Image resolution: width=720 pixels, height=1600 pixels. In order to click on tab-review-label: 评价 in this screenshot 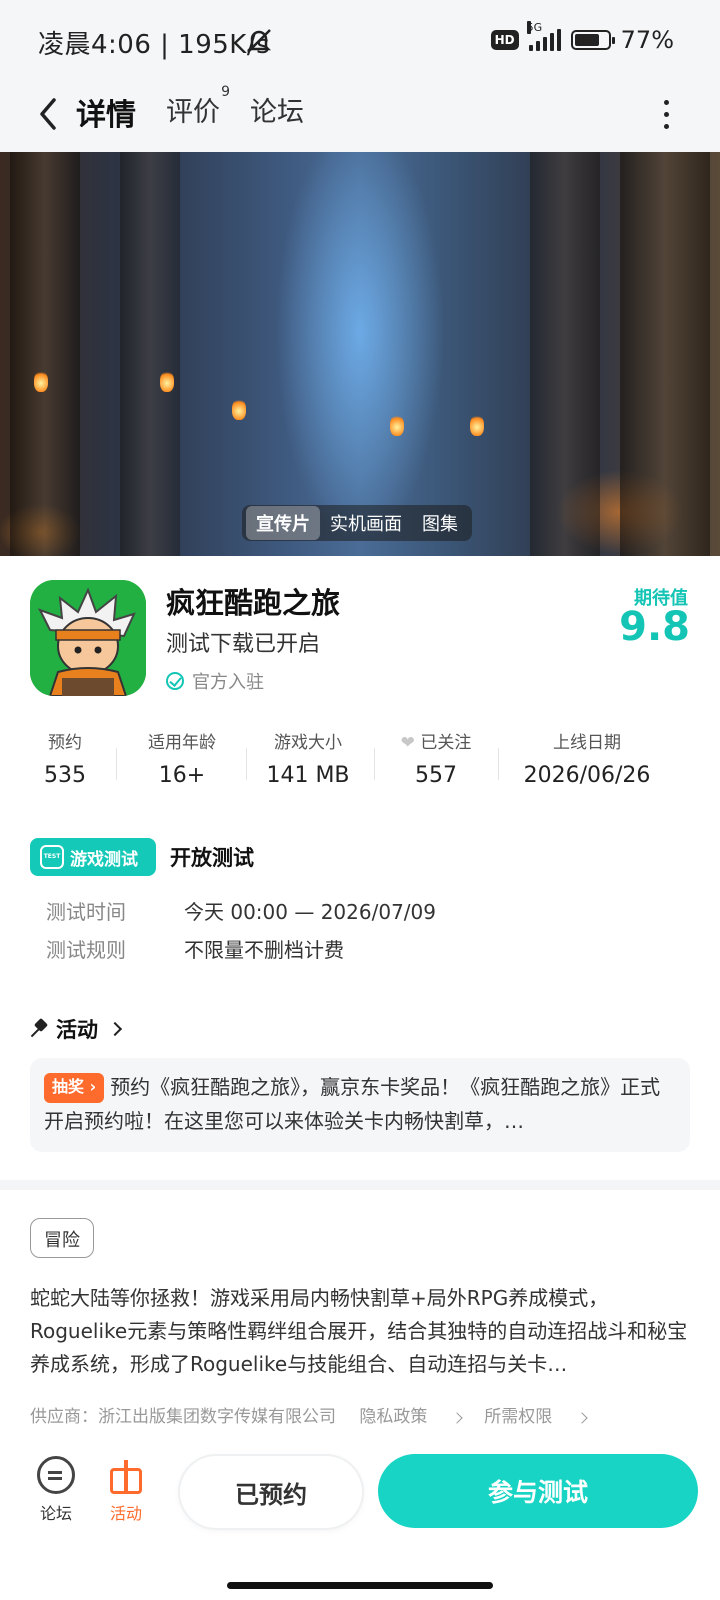, I will do `click(193, 112)`.